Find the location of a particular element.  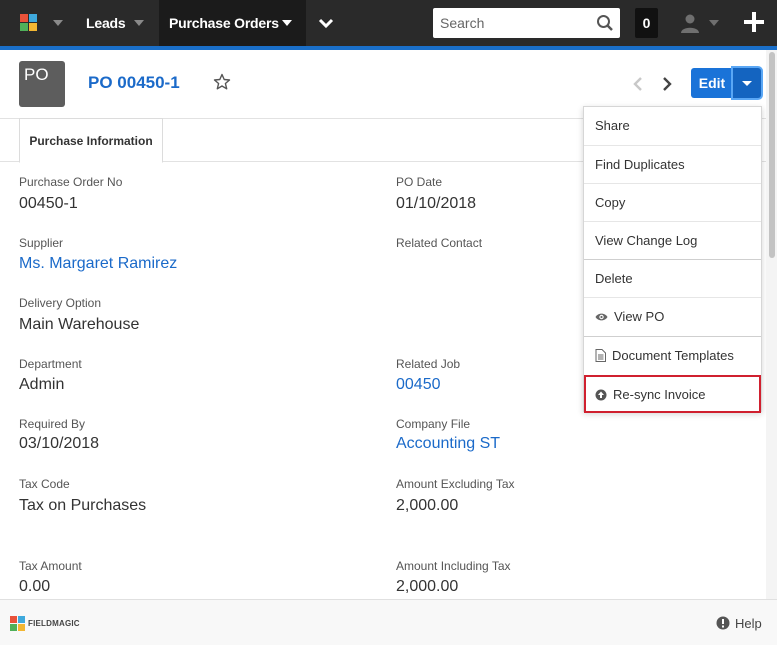

field-label-amount-excluding-tax: Amount Excluding Tax is located at coordinates (455, 484).